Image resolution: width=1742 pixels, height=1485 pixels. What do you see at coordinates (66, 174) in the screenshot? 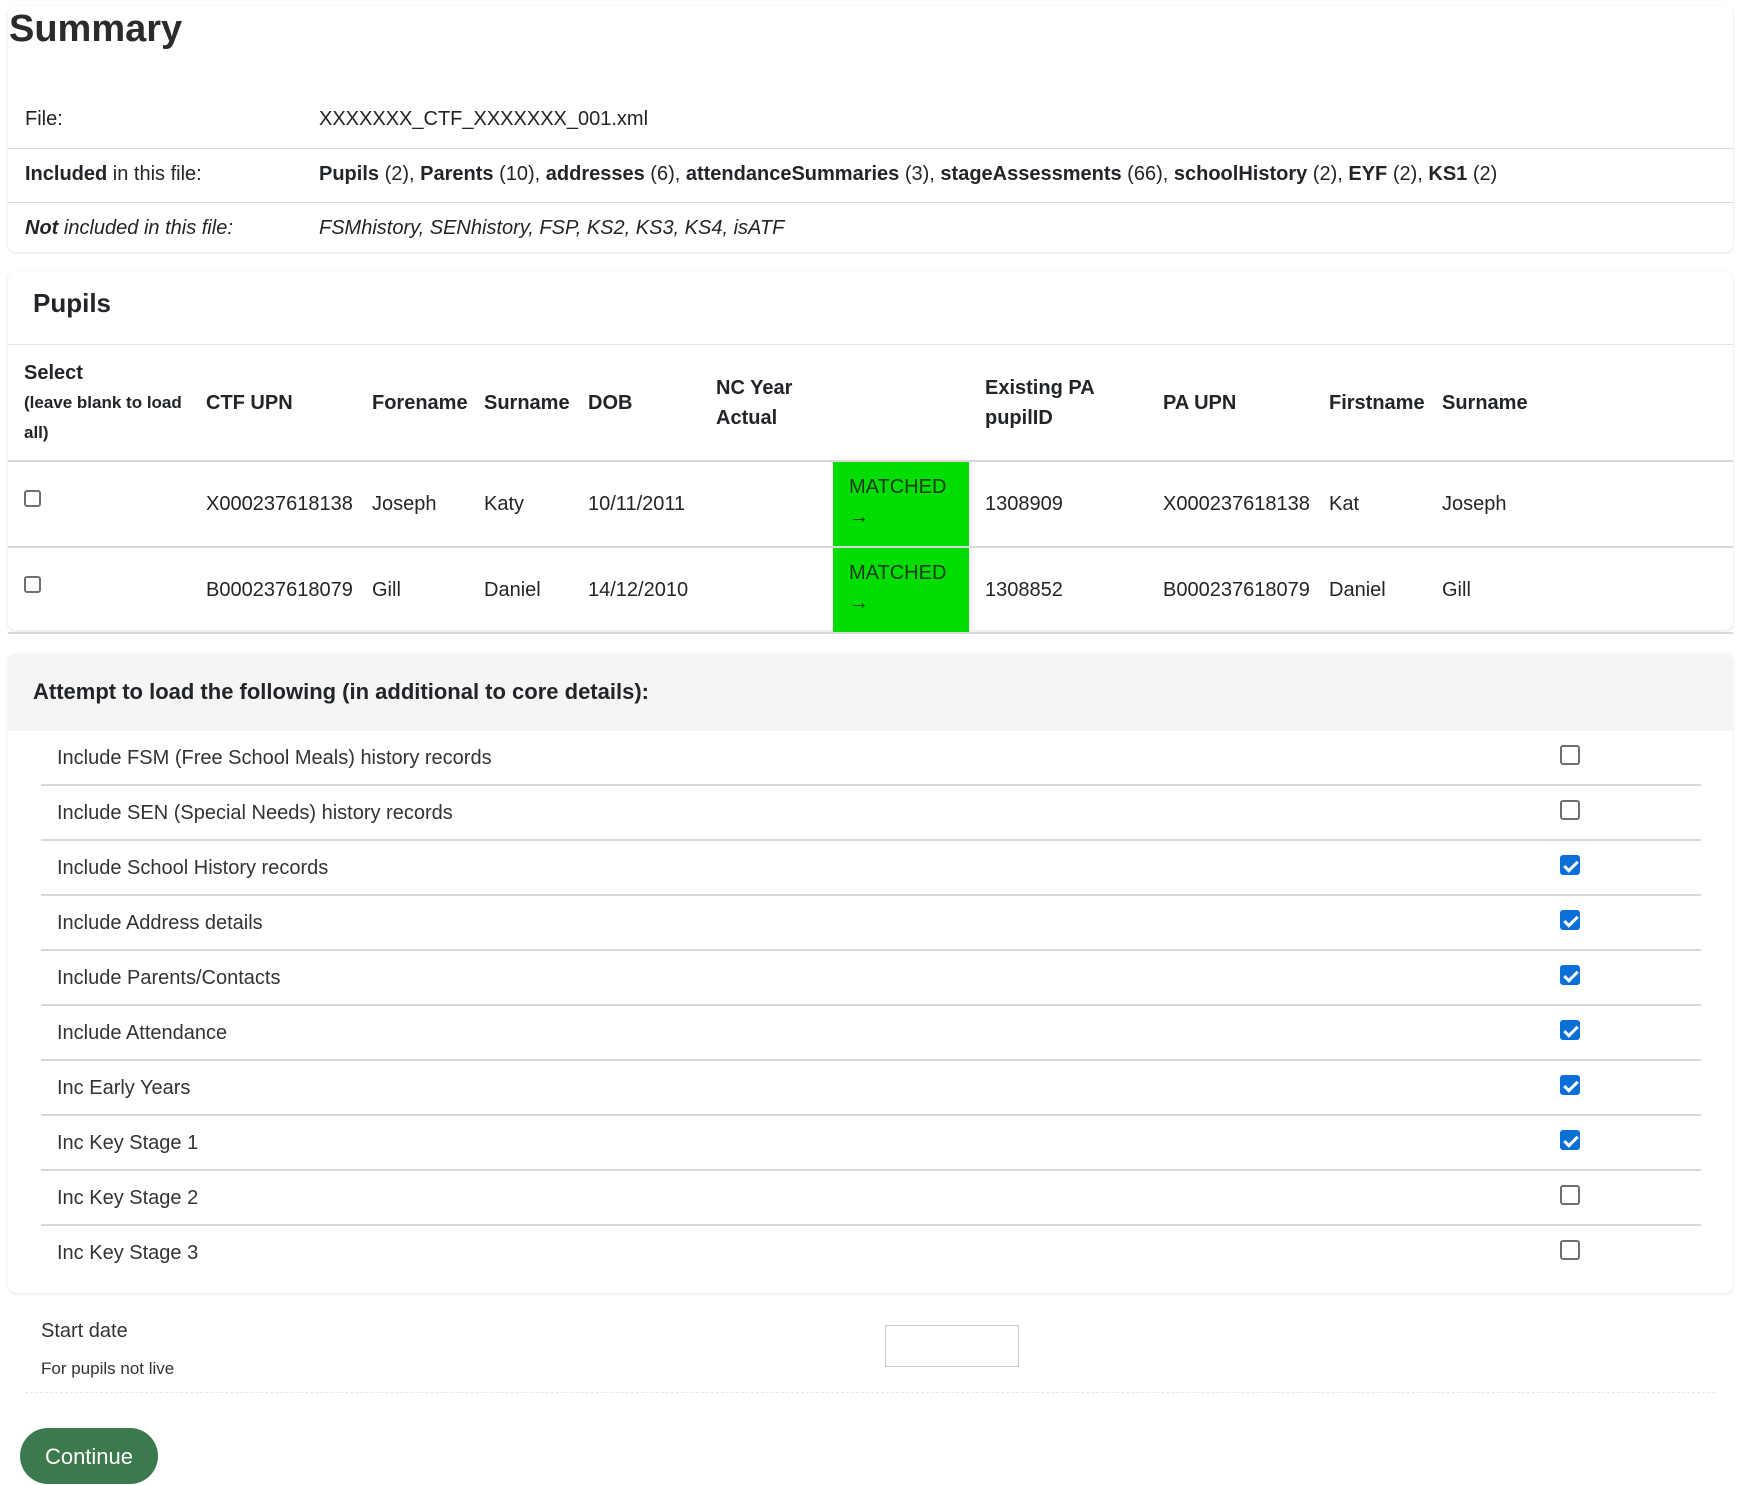
I see `included-label-bold: Included` at bounding box center [66, 174].